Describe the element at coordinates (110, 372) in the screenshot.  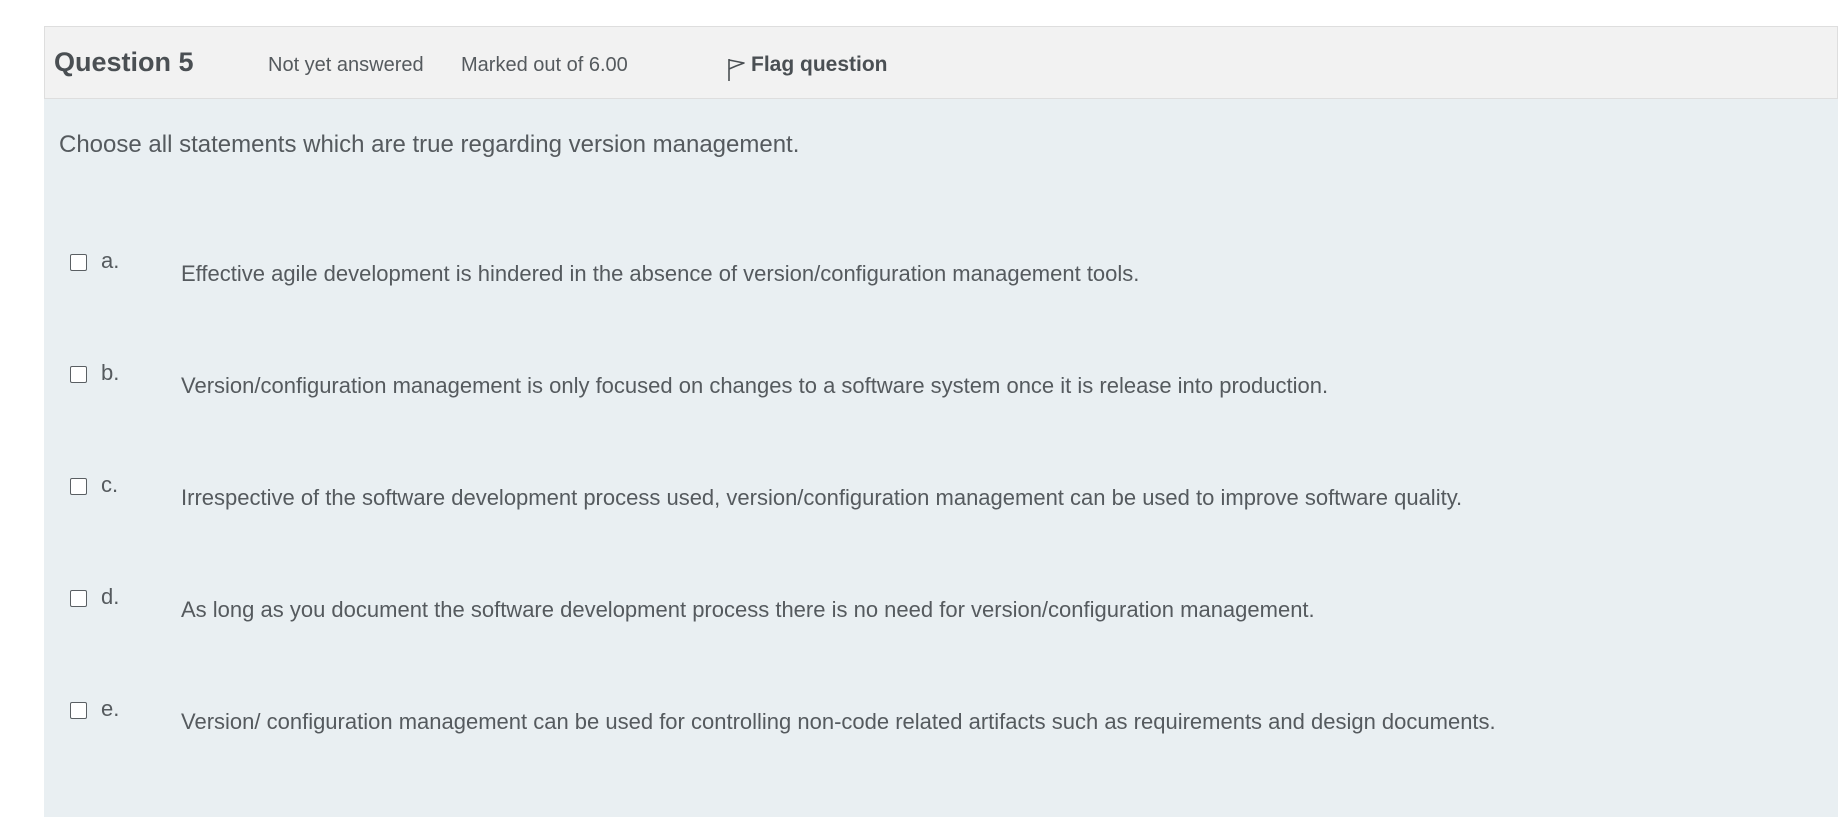
I see `answer-letter: b.` at that location.